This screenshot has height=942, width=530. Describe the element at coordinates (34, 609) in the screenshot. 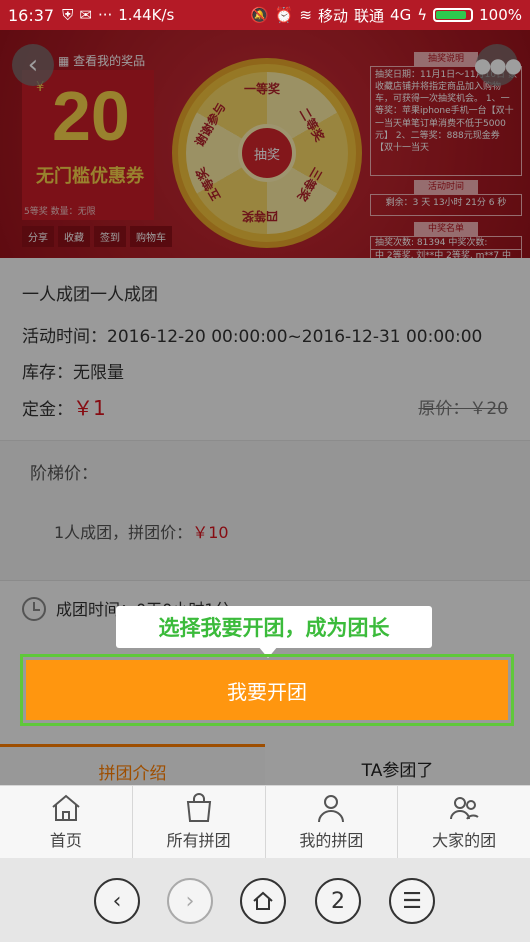

I see `clock-icon` at that location.